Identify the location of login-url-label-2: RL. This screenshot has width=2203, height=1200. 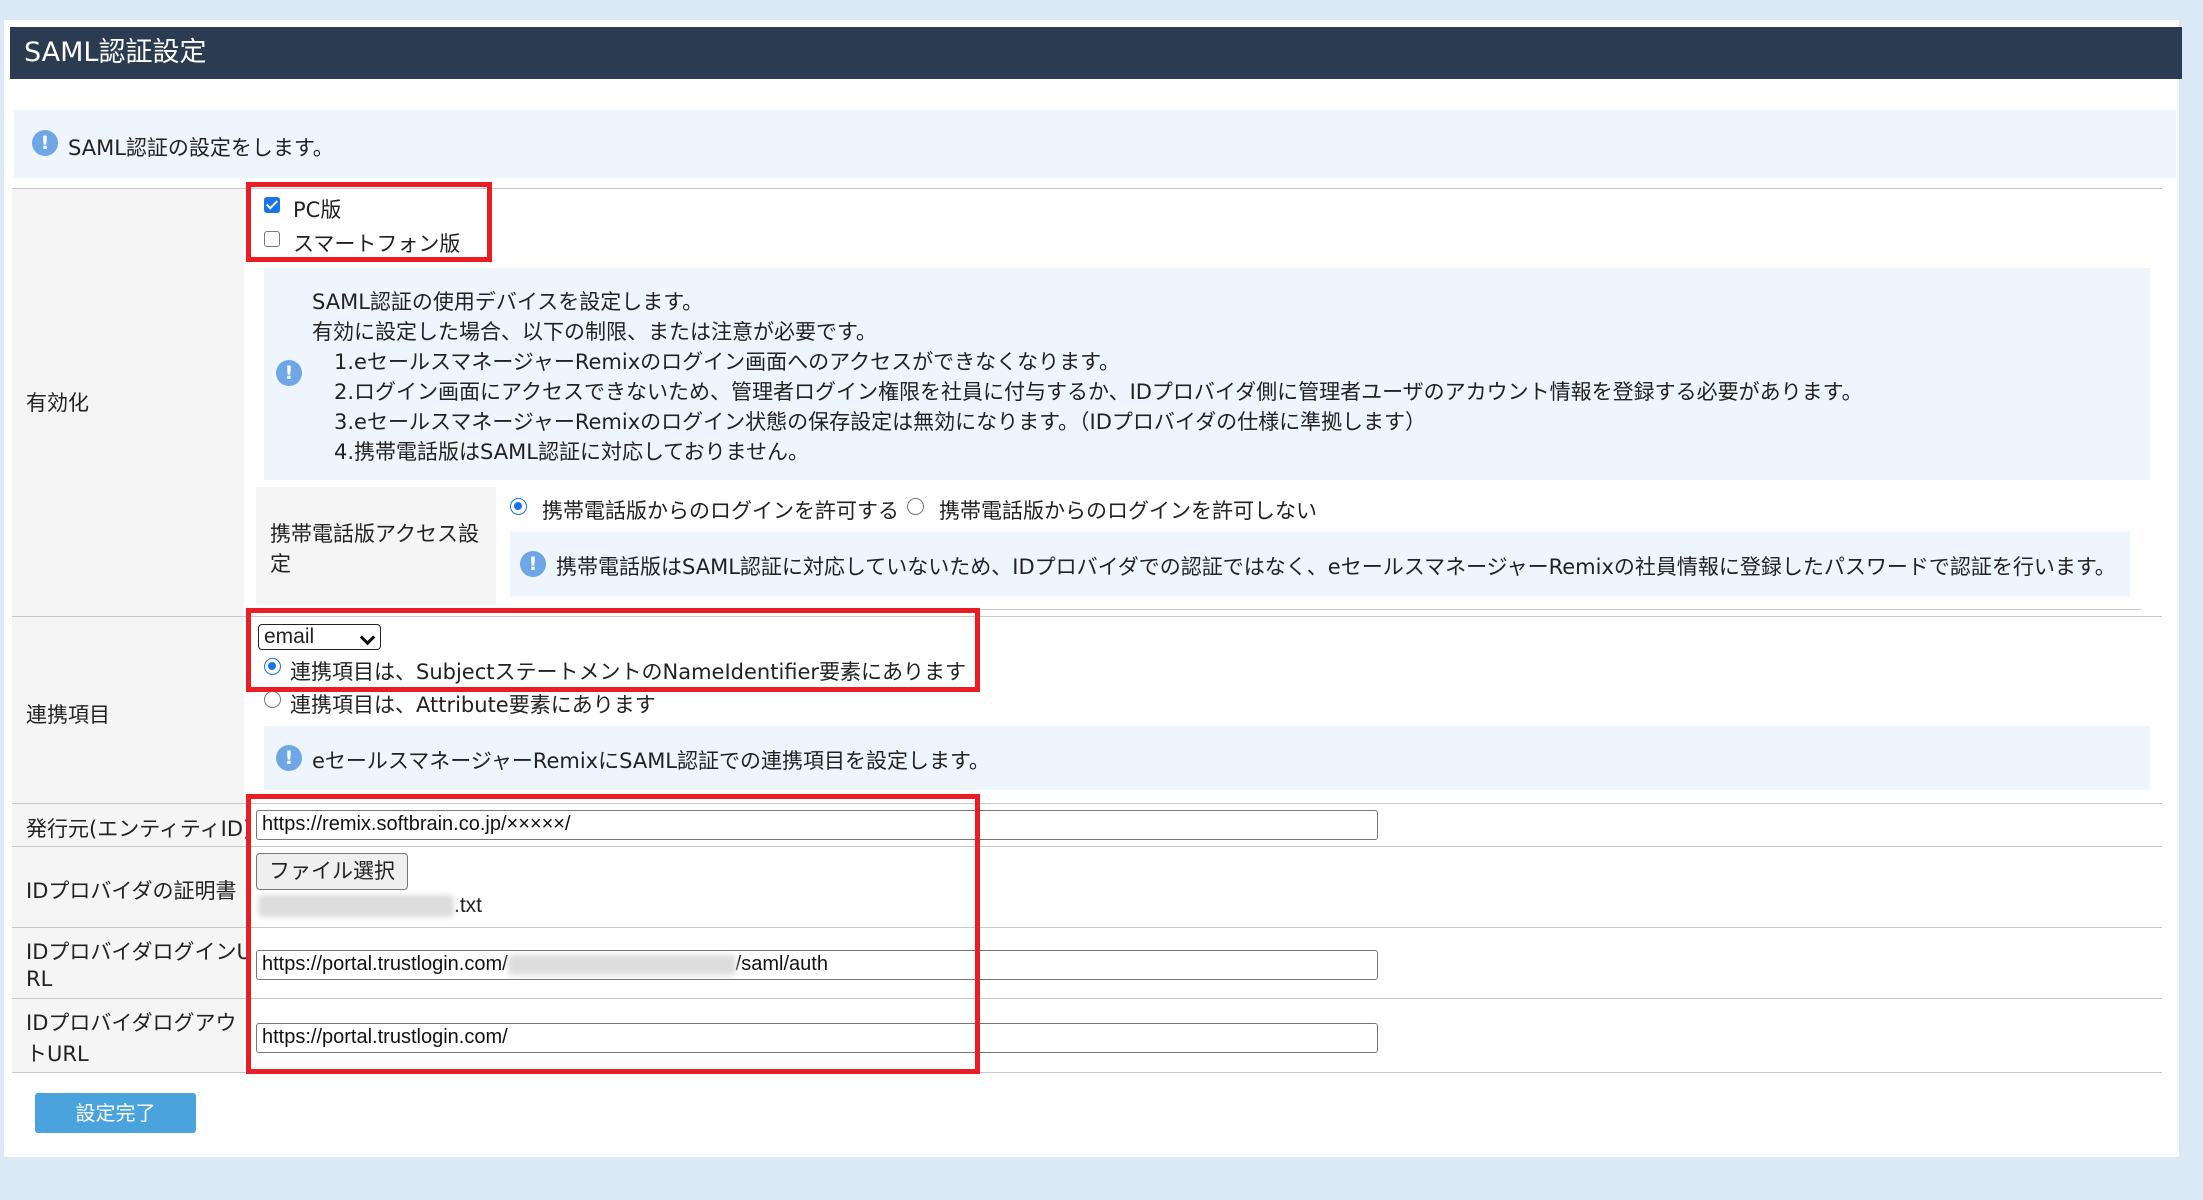
(39, 979).